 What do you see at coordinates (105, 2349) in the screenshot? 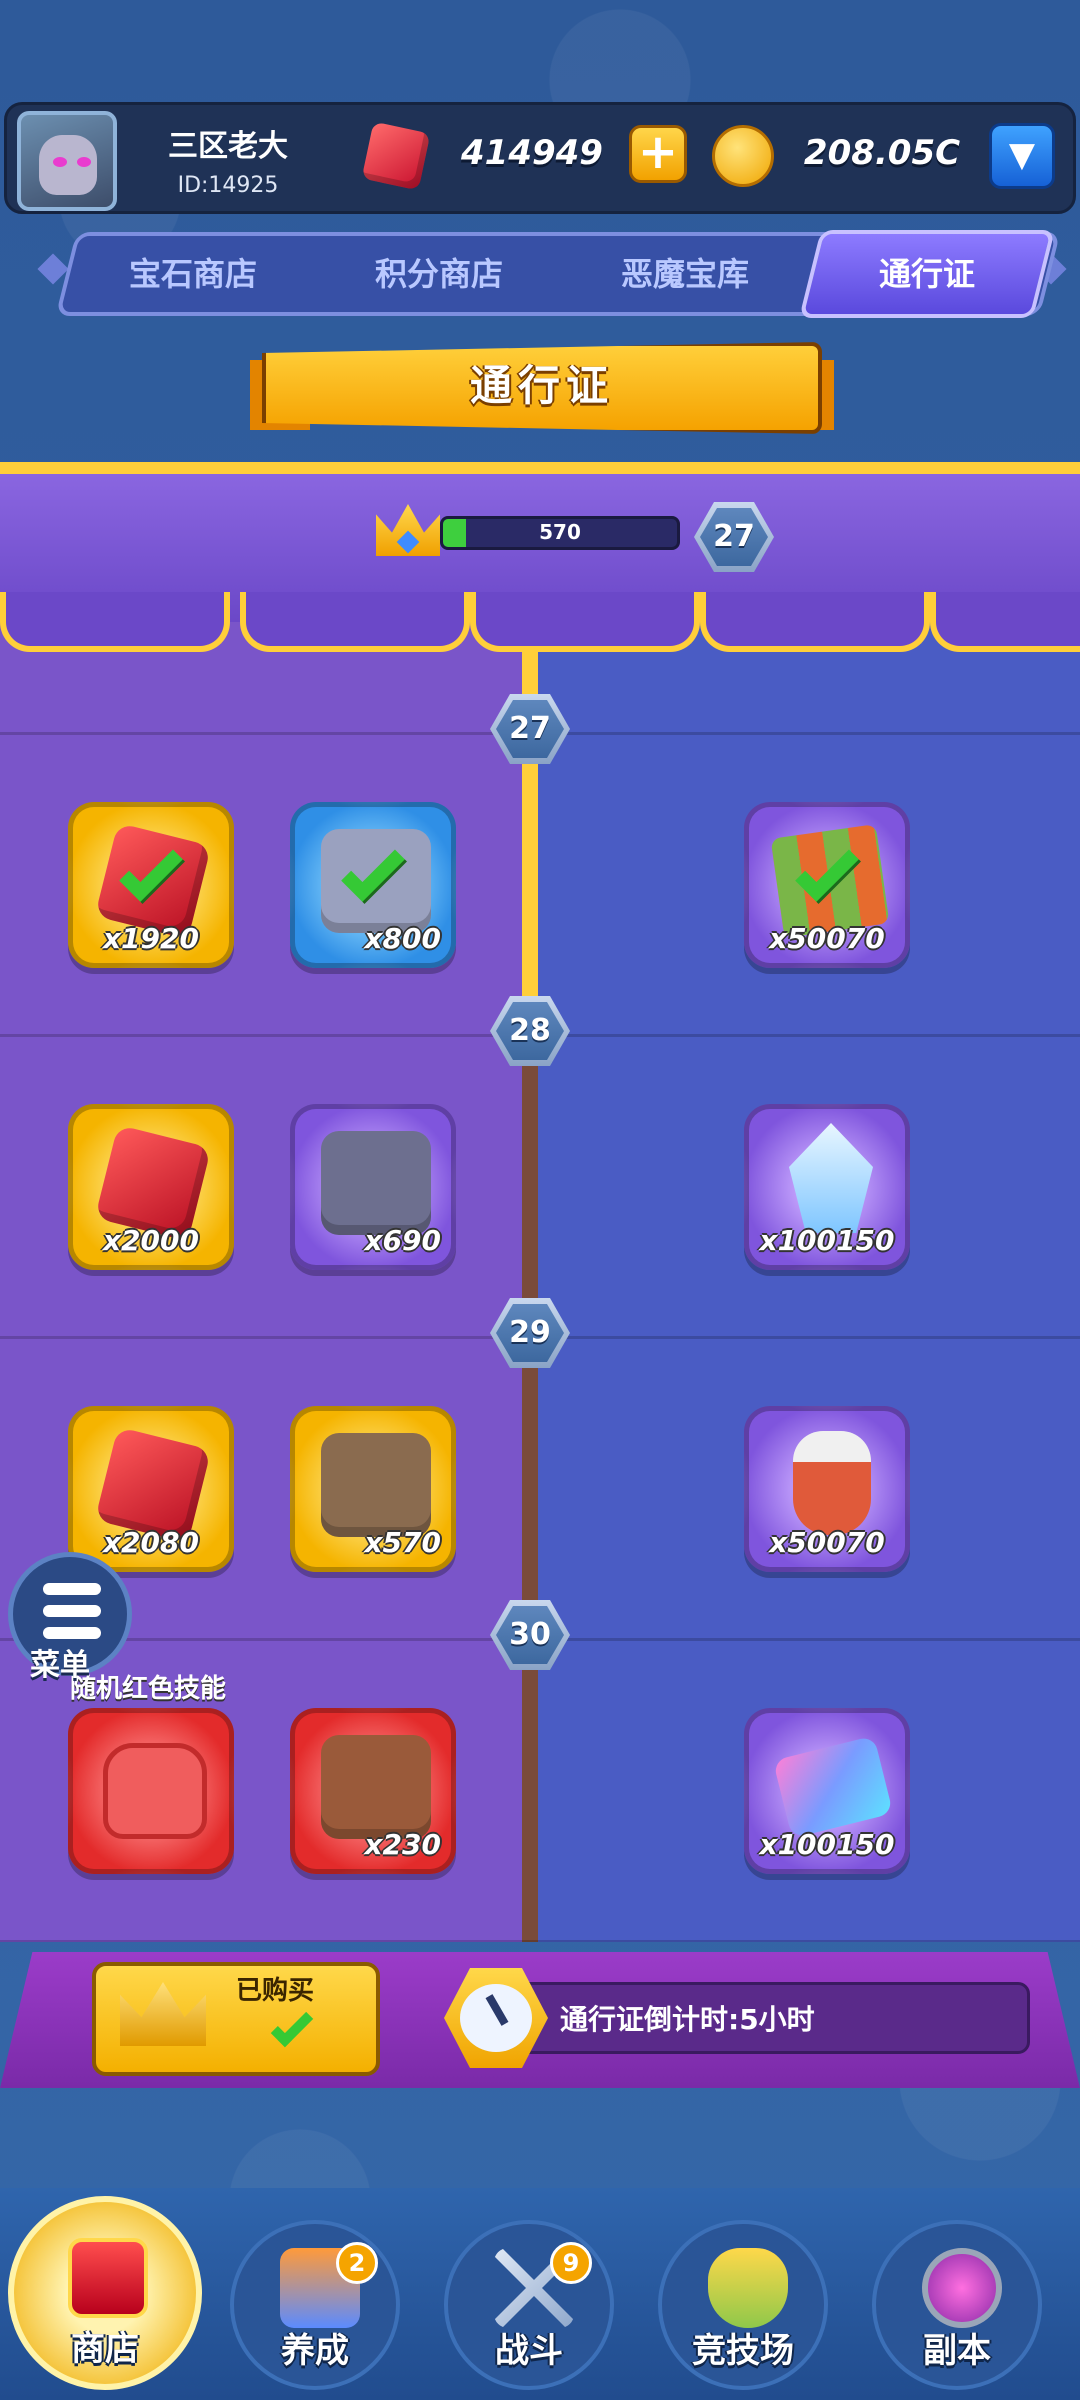
I see `nav-label: 商店` at bounding box center [105, 2349].